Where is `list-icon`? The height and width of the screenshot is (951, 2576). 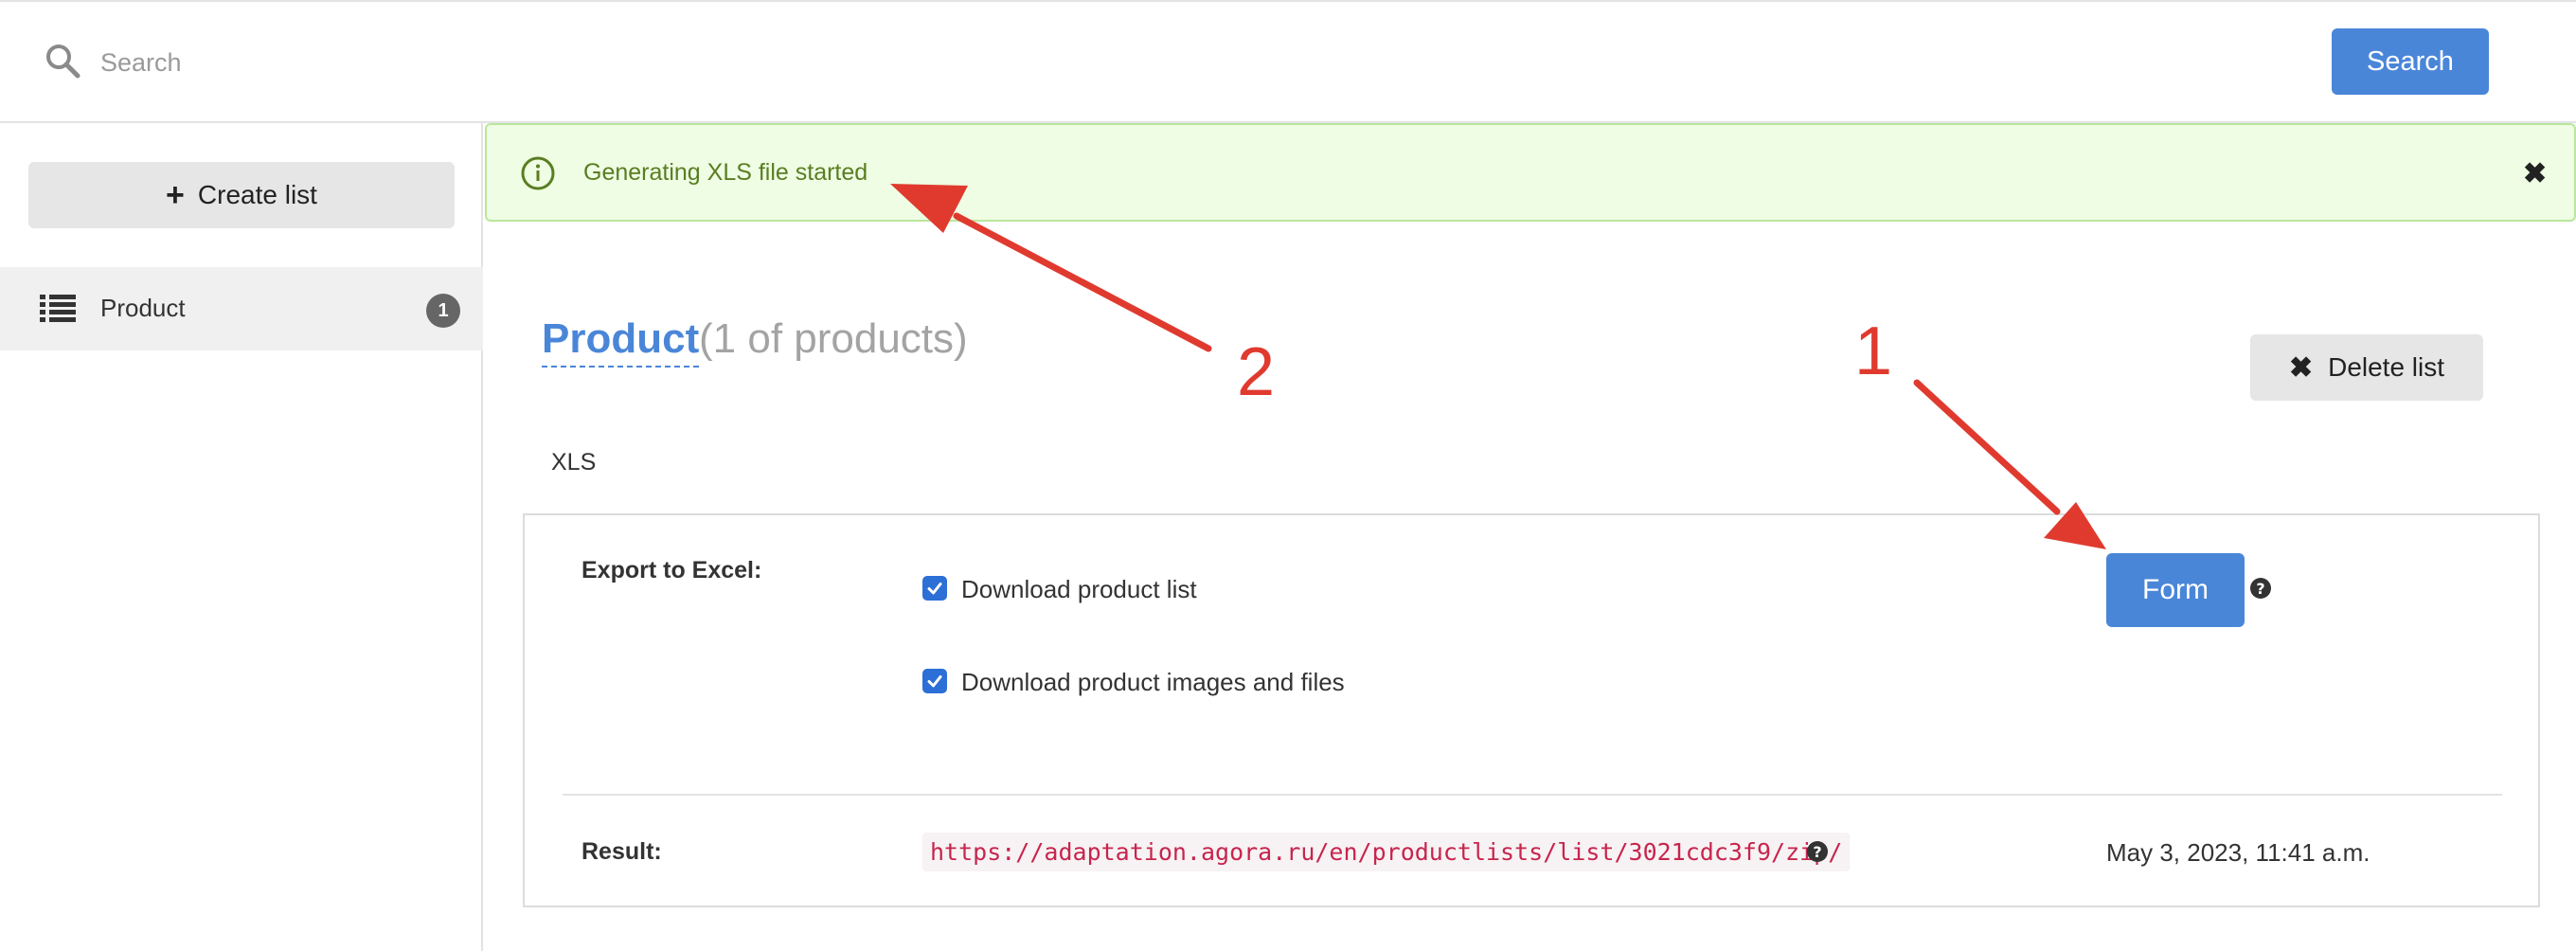
list-icon is located at coordinates (58, 309).